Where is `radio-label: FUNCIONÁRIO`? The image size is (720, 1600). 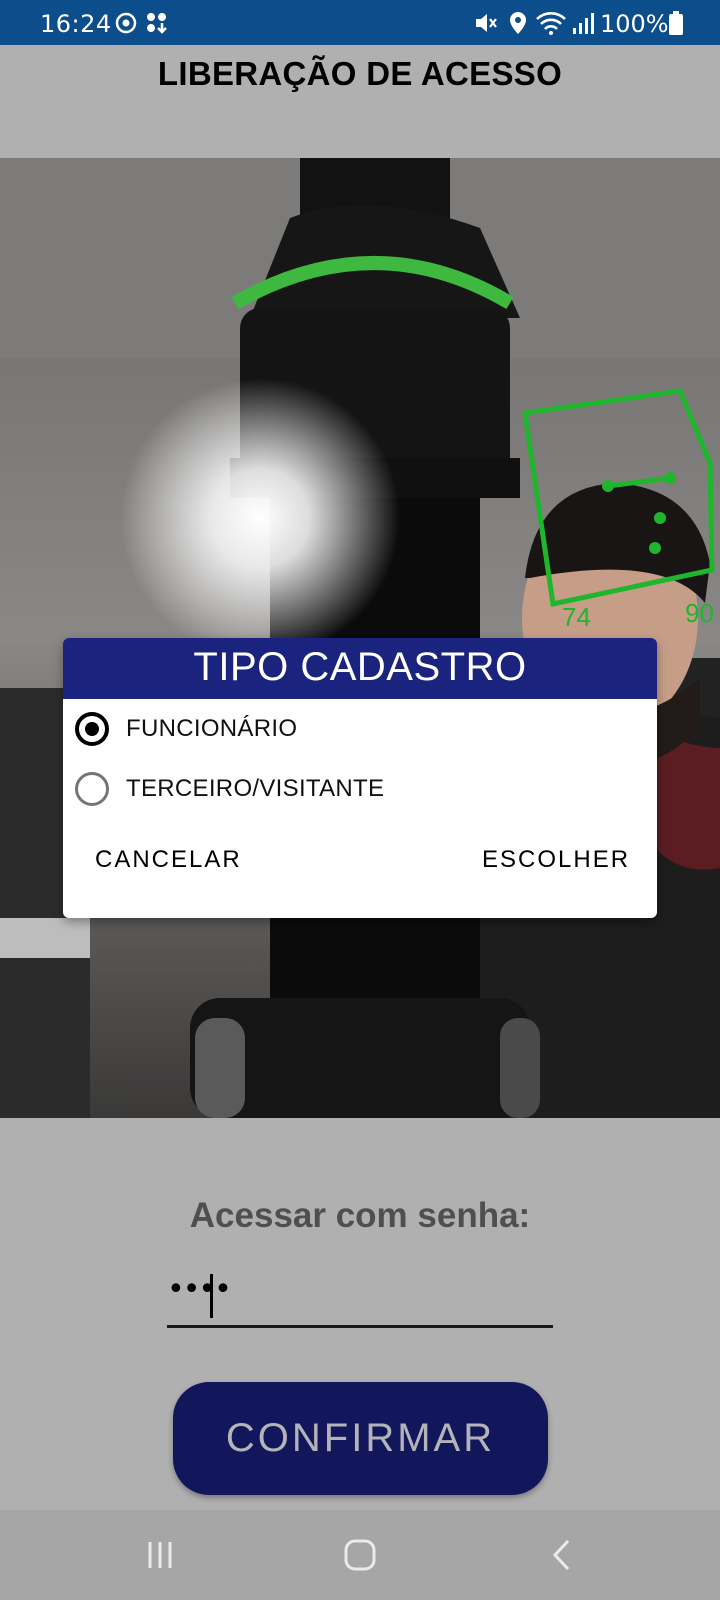 radio-label: FUNCIONÁRIO is located at coordinates (212, 728).